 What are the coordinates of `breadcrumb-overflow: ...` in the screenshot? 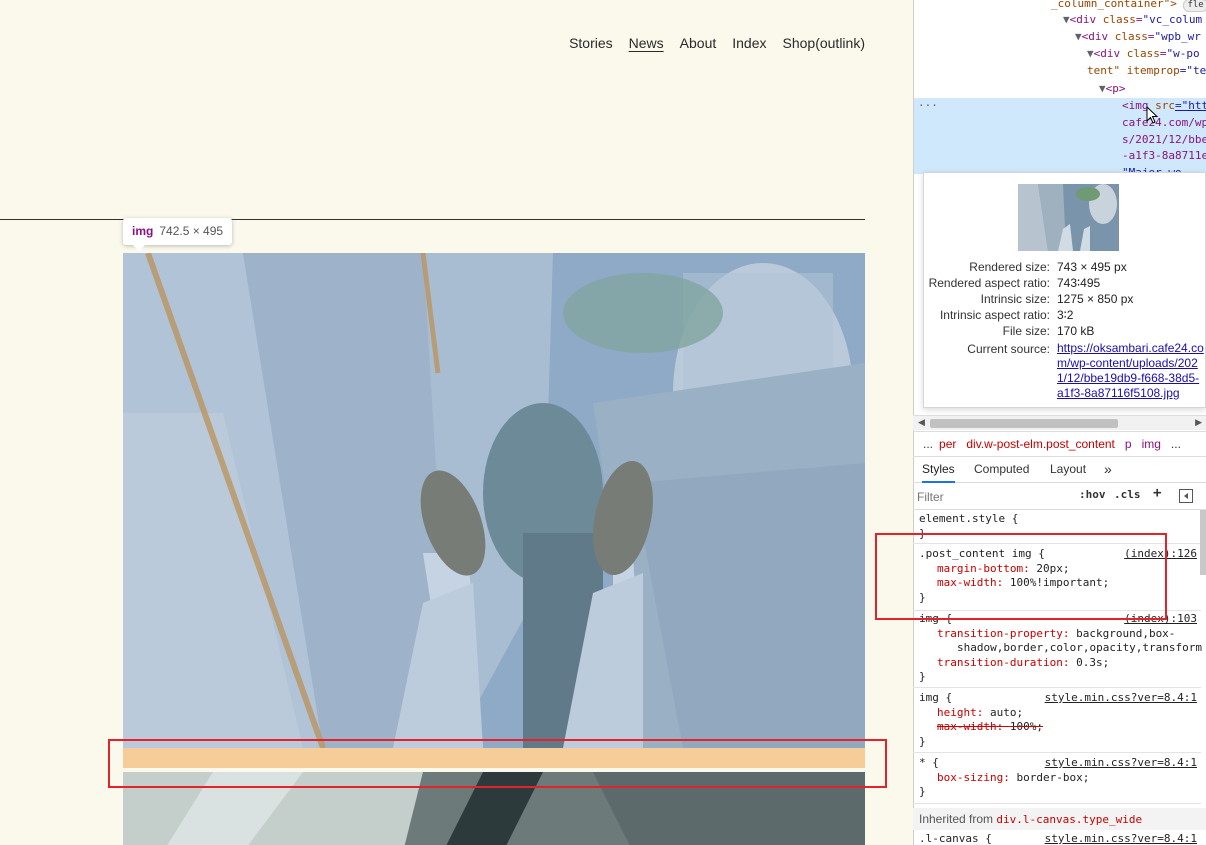 It's located at (1176, 444).